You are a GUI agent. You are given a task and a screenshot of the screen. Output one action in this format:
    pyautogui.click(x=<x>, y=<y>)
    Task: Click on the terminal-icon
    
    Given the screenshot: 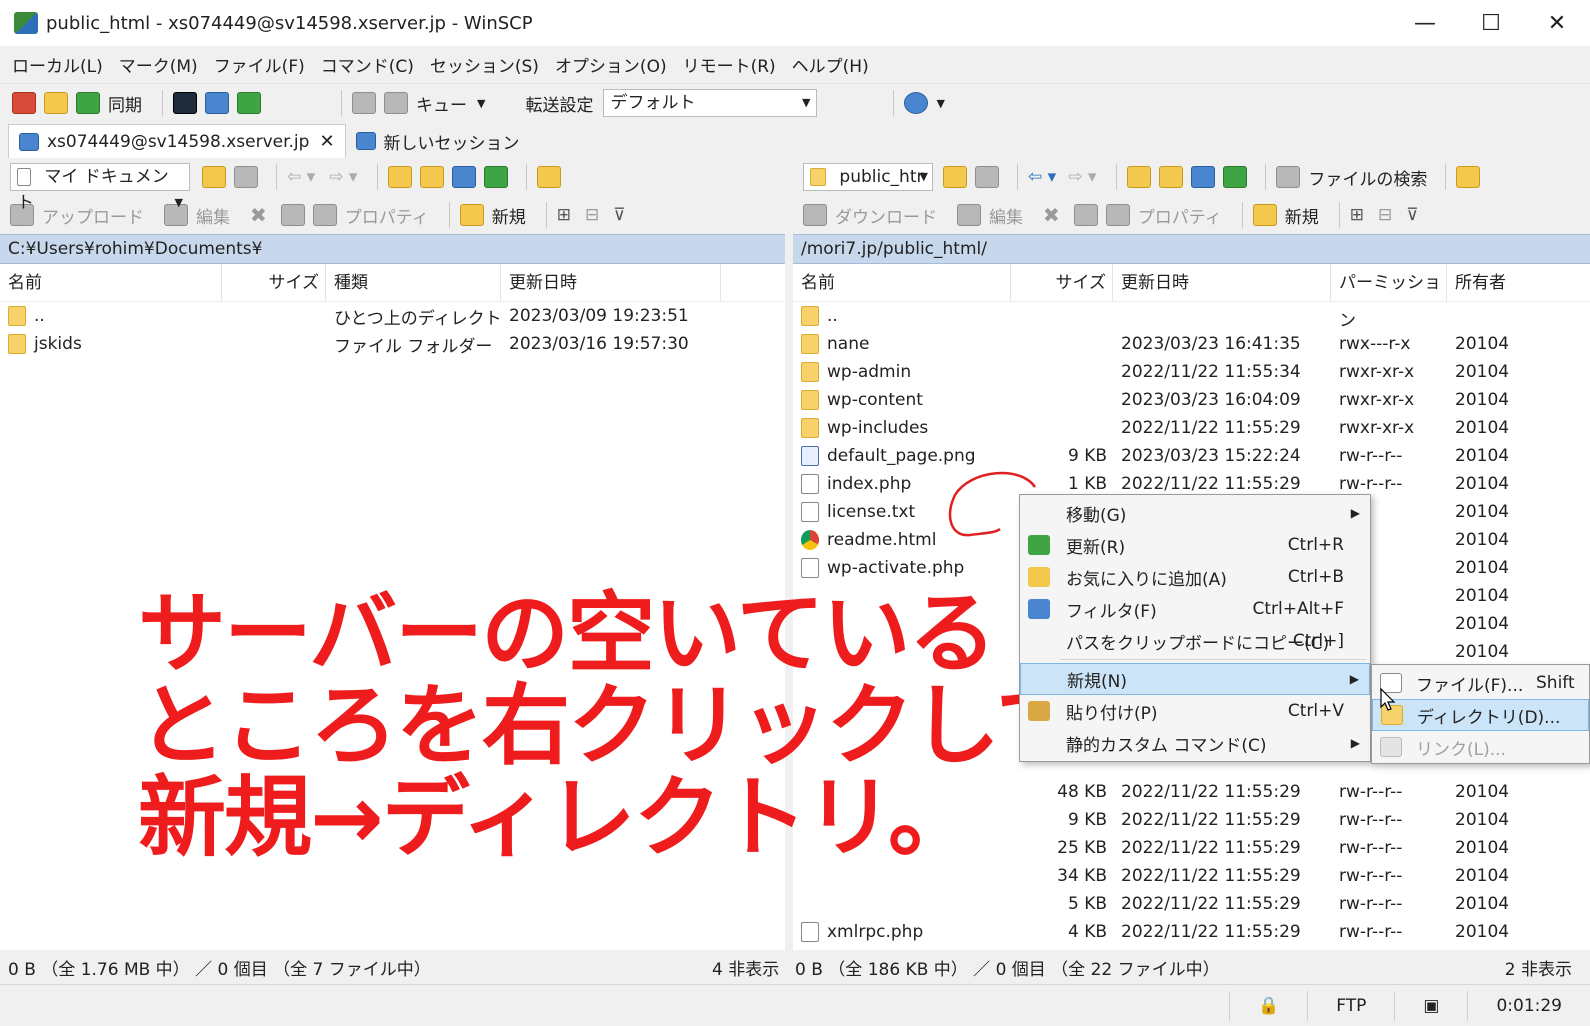 What is the action you would take?
    pyautogui.click(x=185, y=103)
    